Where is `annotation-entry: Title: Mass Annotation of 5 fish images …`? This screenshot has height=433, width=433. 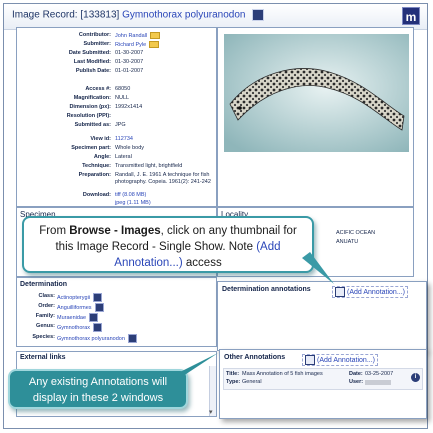 annotation-entry: Title: Mass Annotation of 5 fish images … is located at coordinates (323, 379).